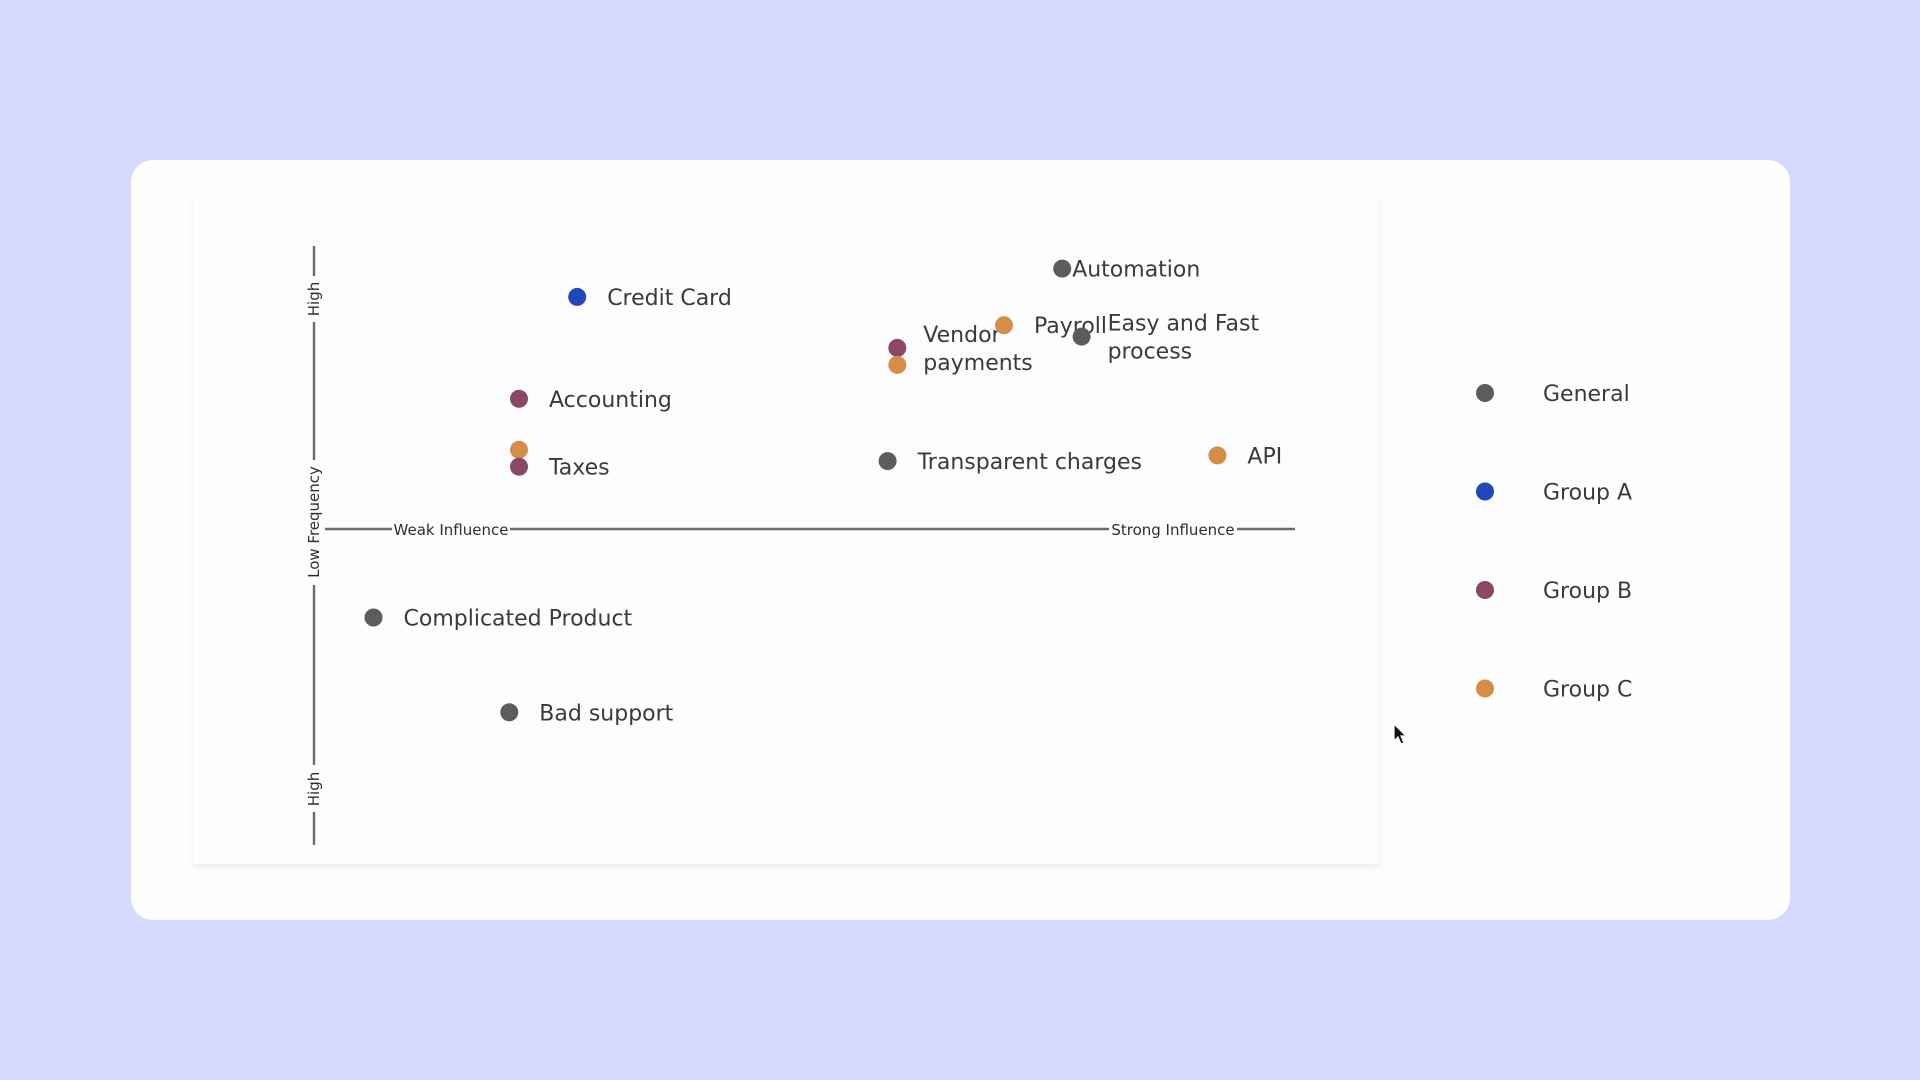 This screenshot has height=1080, width=1920. I want to click on point-label: Credit Card, so click(669, 298).